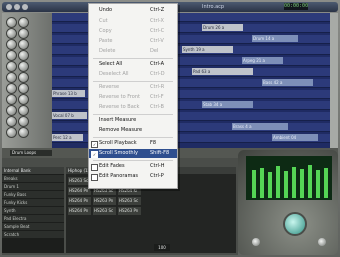  Describe the element at coordinates (133, 107) in the screenshot. I see `menu-item-reverse-to-back: Reverse to Back Ctrl-B` at that location.